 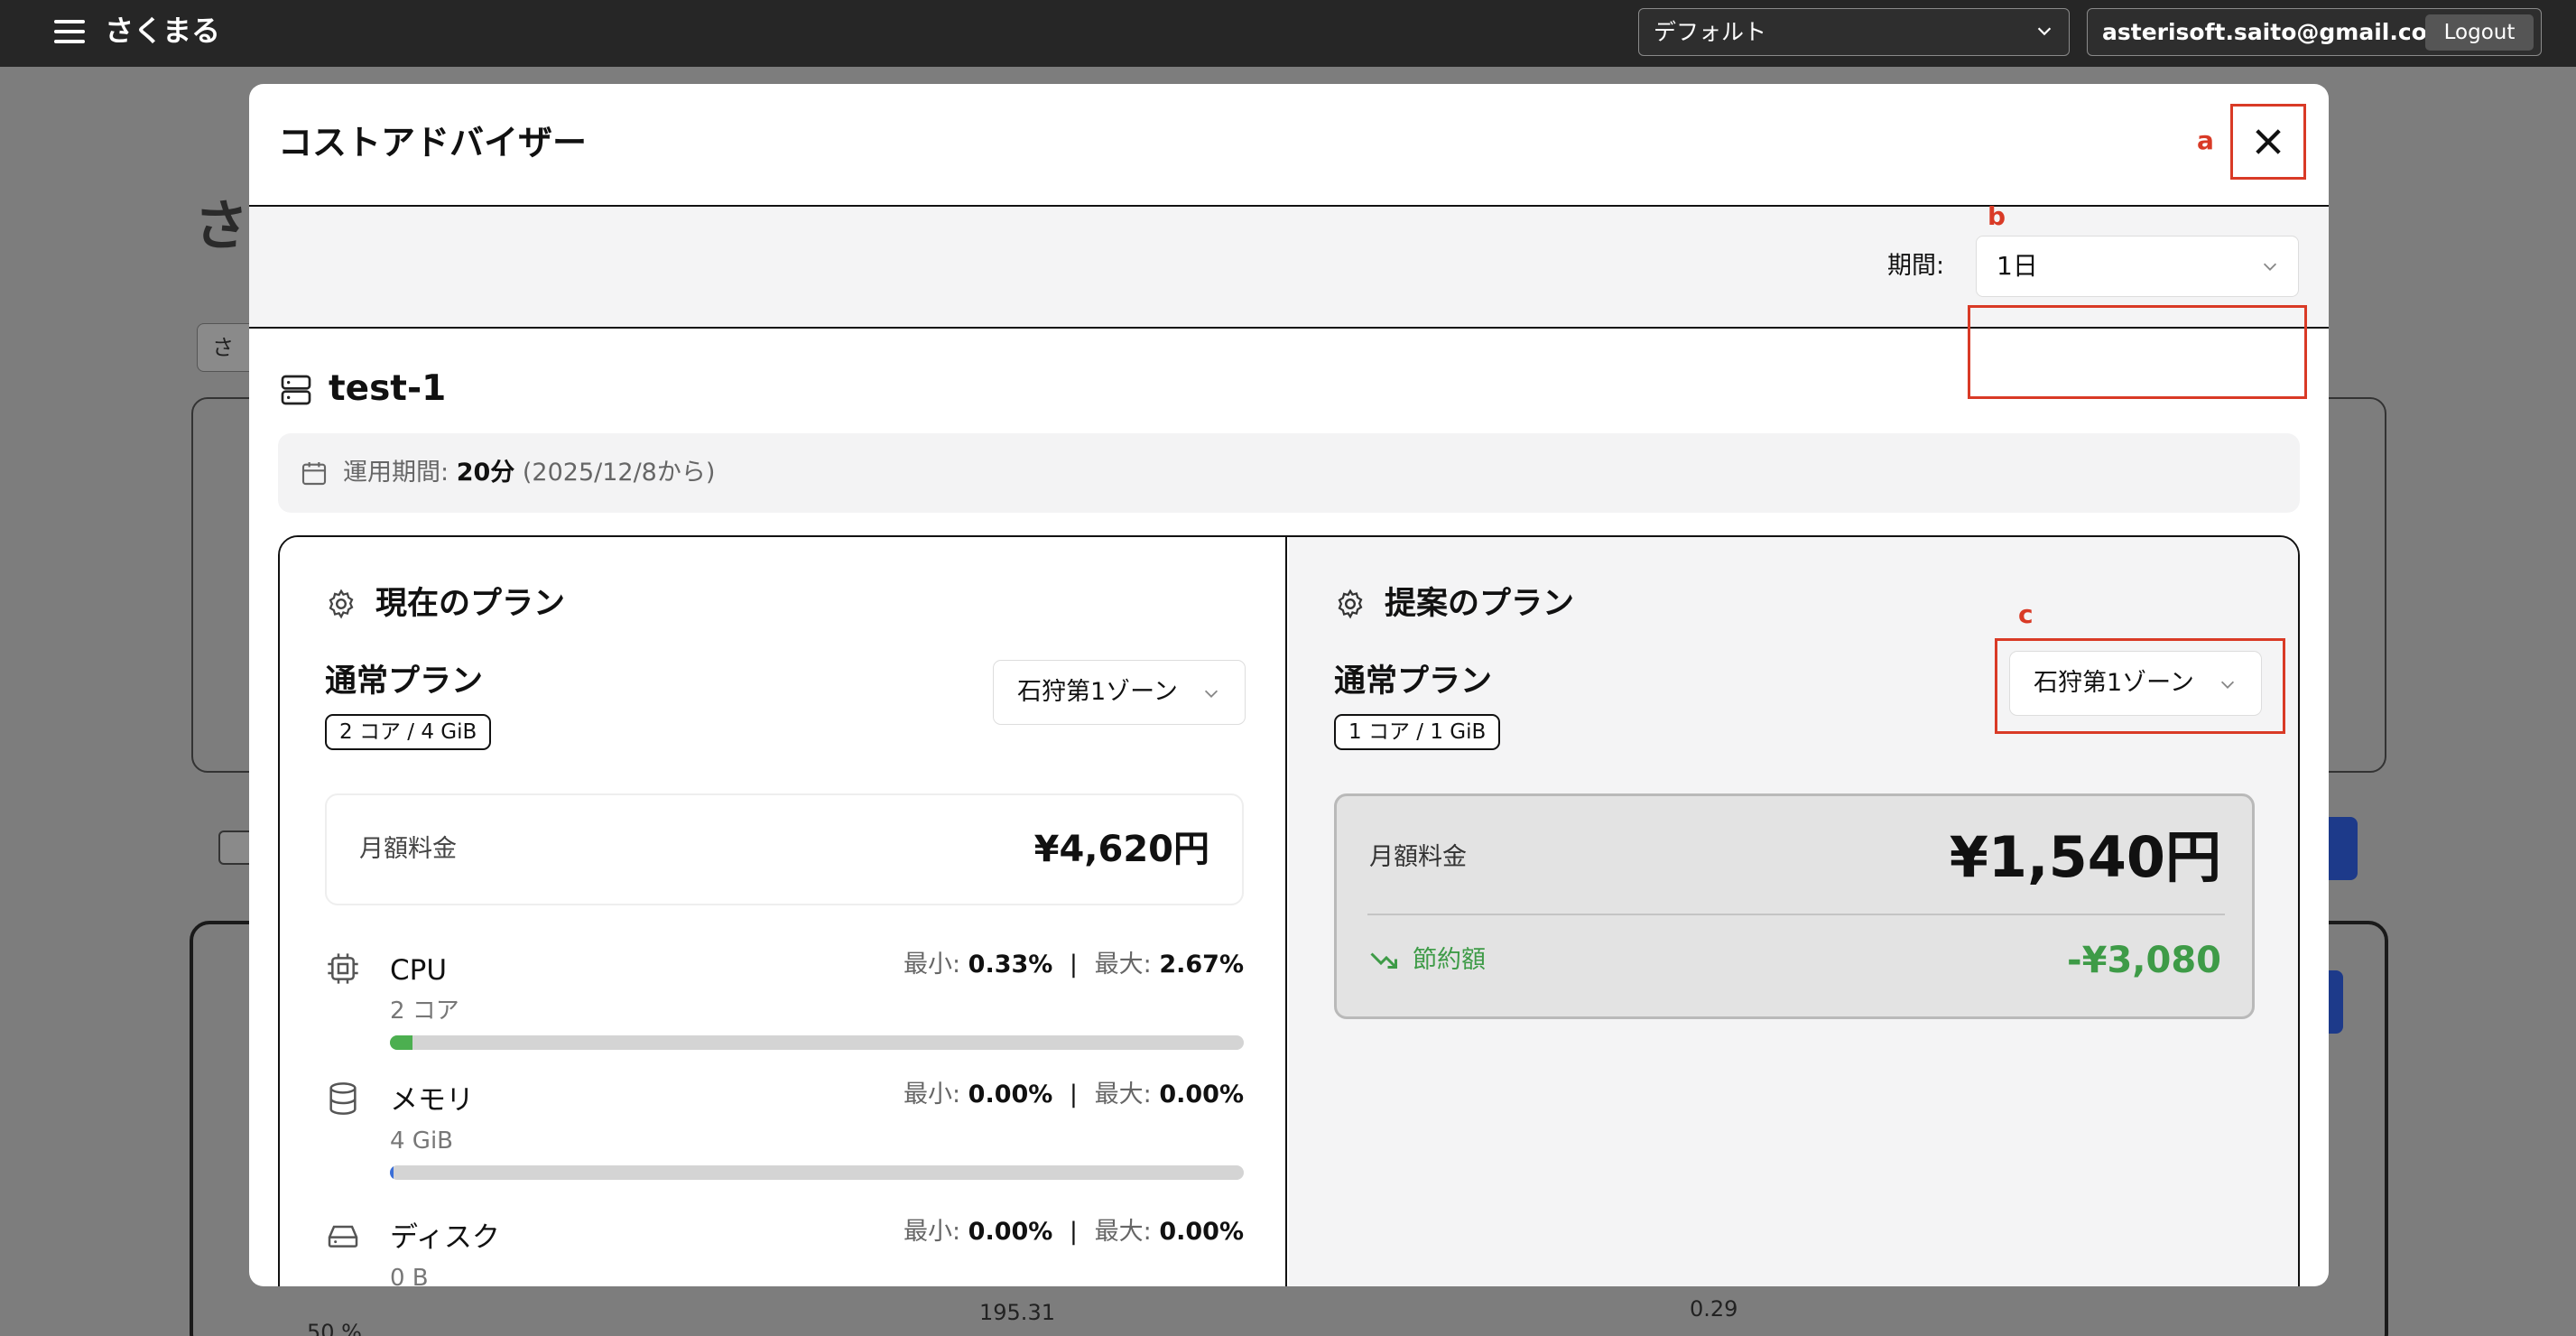 What do you see at coordinates (471, 604) in the screenshot?
I see `current-plan-title: 現在のプラン` at bounding box center [471, 604].